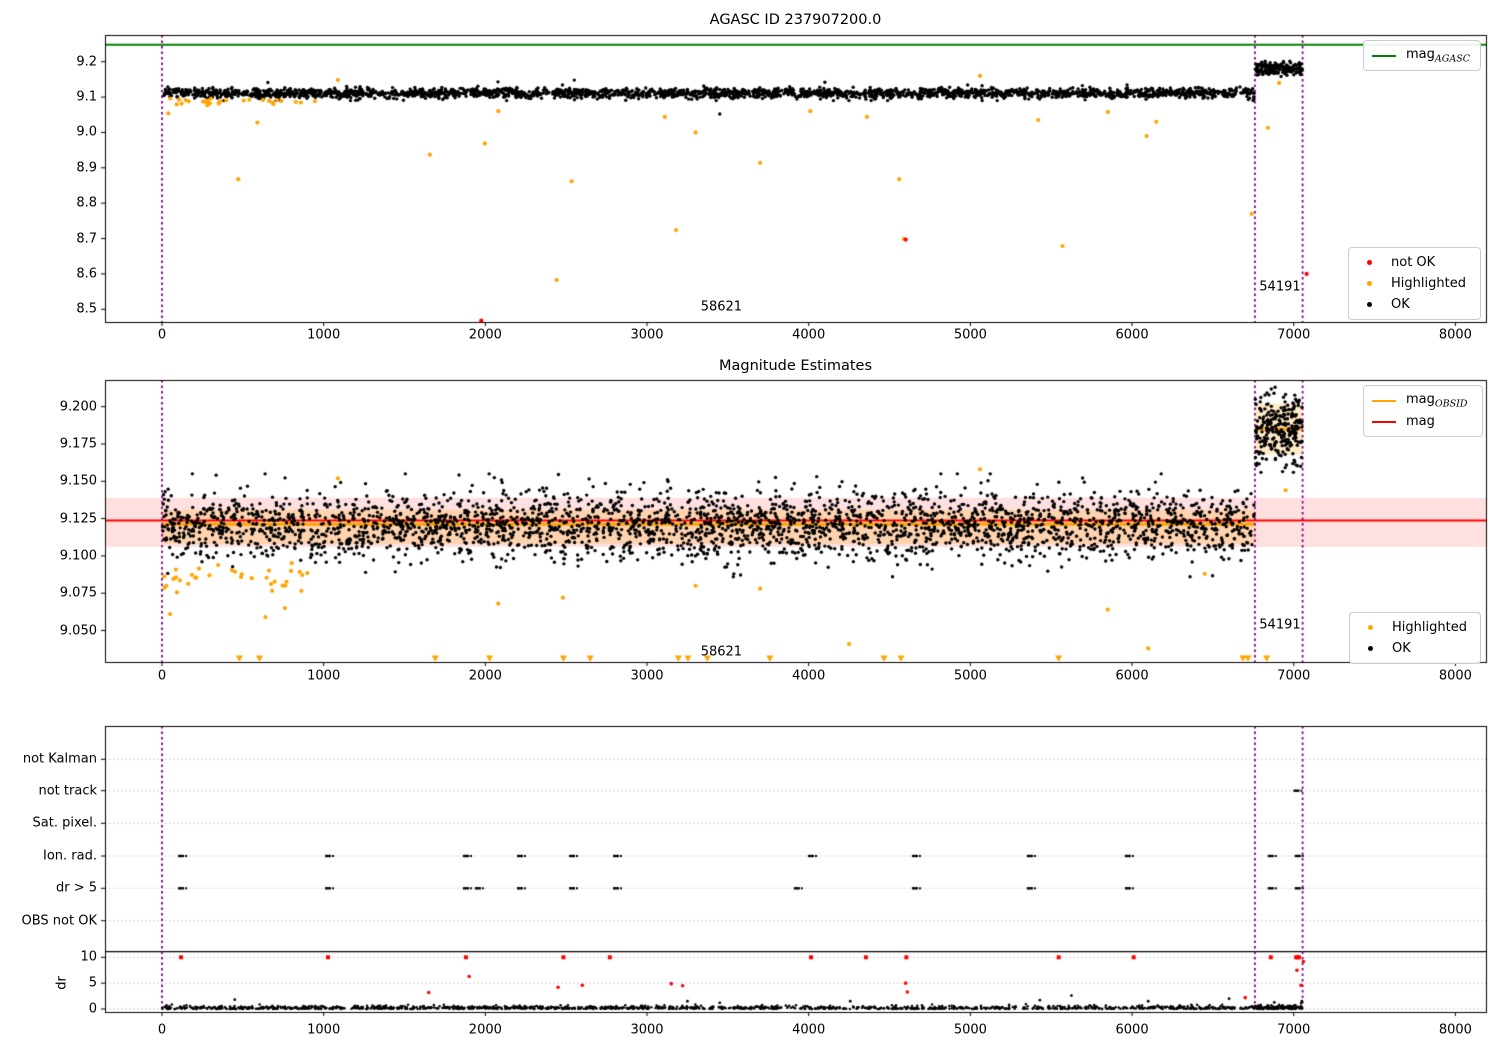  I want to click on flag-row-label: dr > 5, so click(76, 888).